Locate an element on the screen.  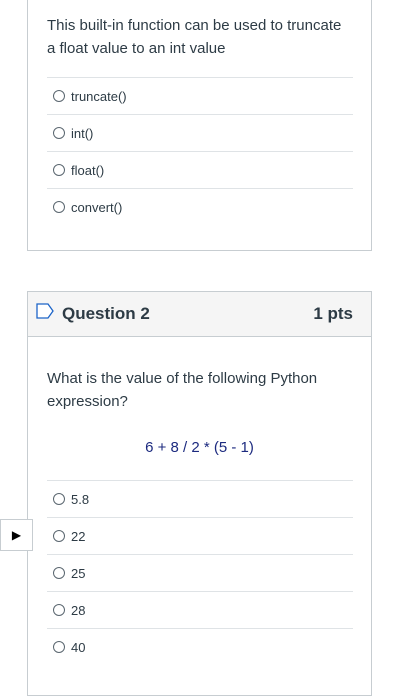
answer-option: 25 is located at coordinates (200, 572).